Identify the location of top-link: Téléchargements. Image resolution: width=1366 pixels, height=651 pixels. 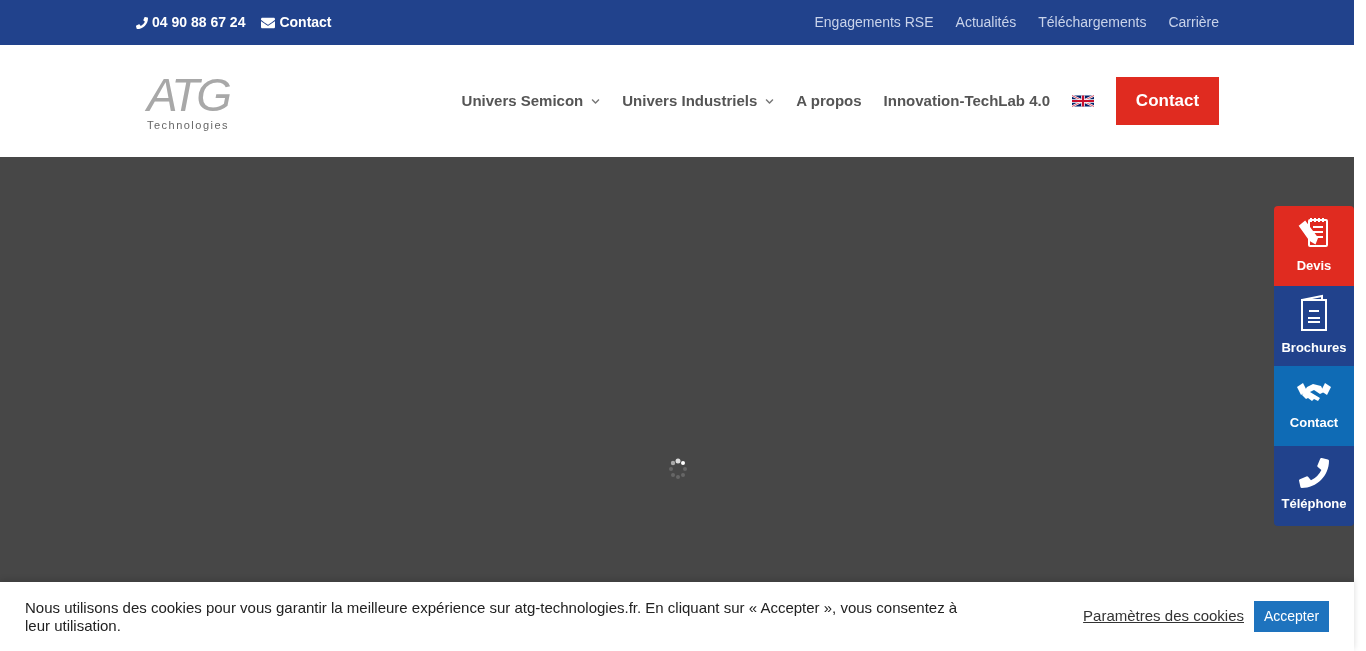
(1092, 22).